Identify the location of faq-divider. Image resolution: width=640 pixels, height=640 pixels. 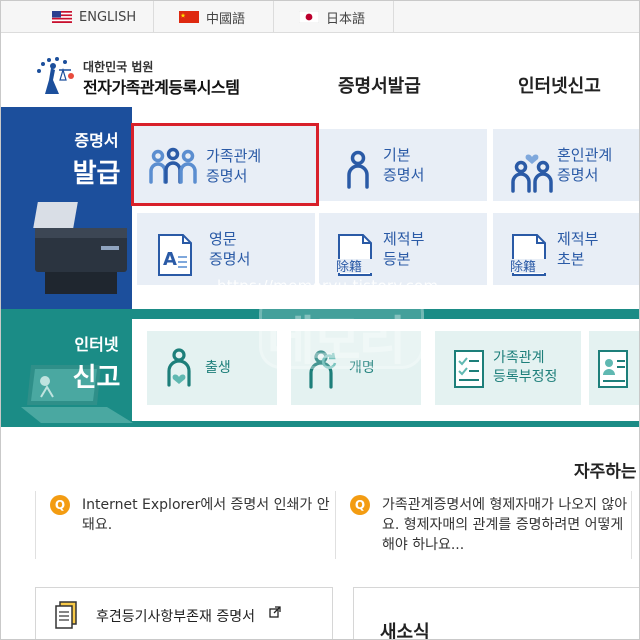
(631, 525).